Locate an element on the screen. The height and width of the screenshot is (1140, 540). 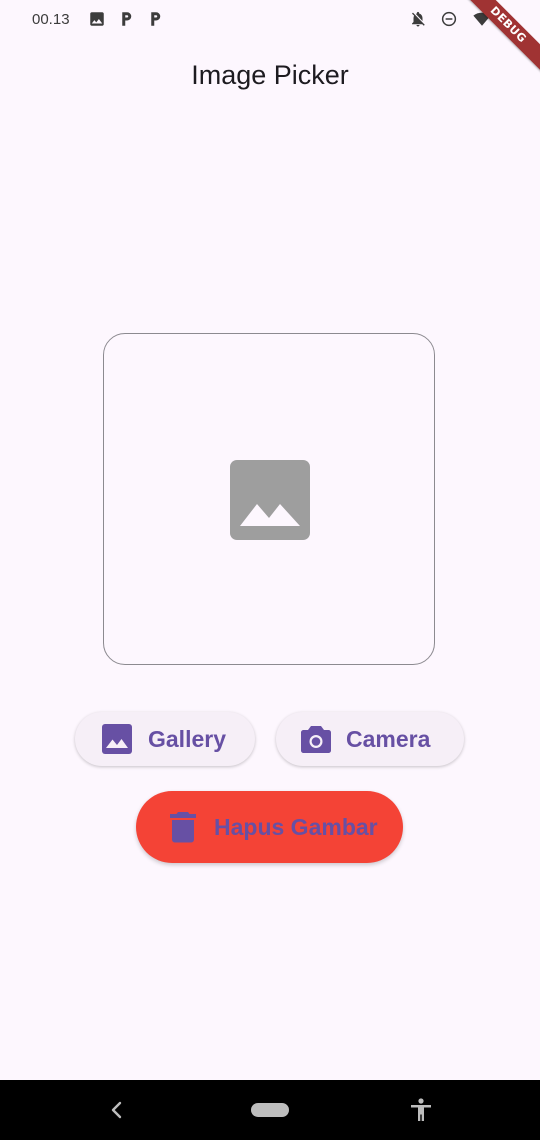
camera-icon is located at coordinates (316, 739).